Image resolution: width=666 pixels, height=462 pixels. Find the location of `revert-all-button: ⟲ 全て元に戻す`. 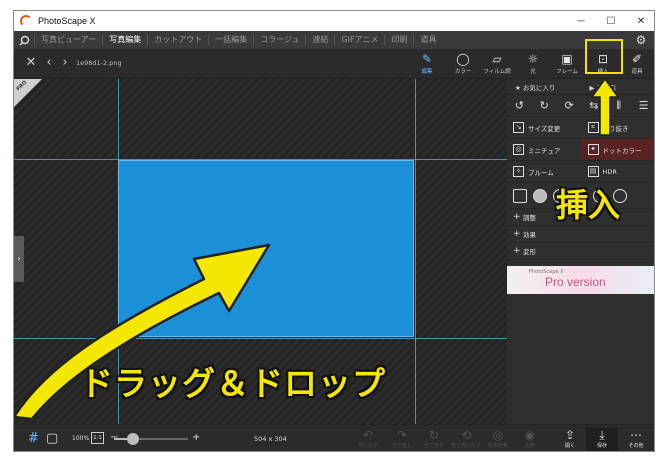

revert-all-button: ⟲ 全て元に戻す is located at coordinates (466, 438).